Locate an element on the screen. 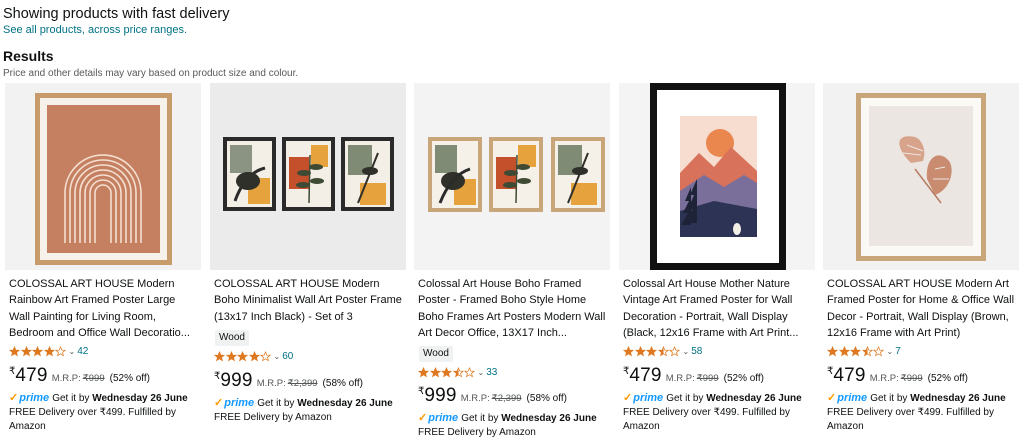 The height and width of the screenshot is (438, 1024). results-title: Results is located at coordinates (28, 56).